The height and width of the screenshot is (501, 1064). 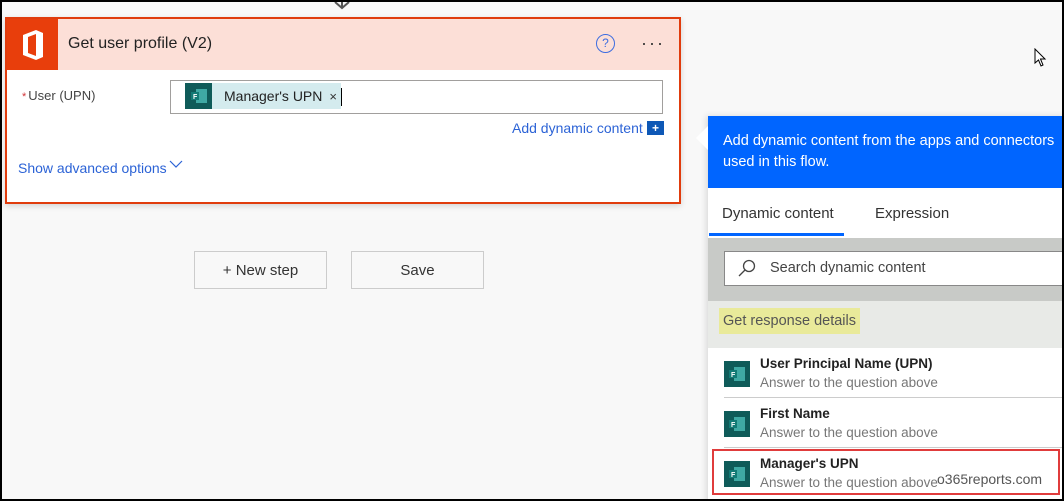 I want to click on remove-token-icon: ×, so click(x=333, y=96).